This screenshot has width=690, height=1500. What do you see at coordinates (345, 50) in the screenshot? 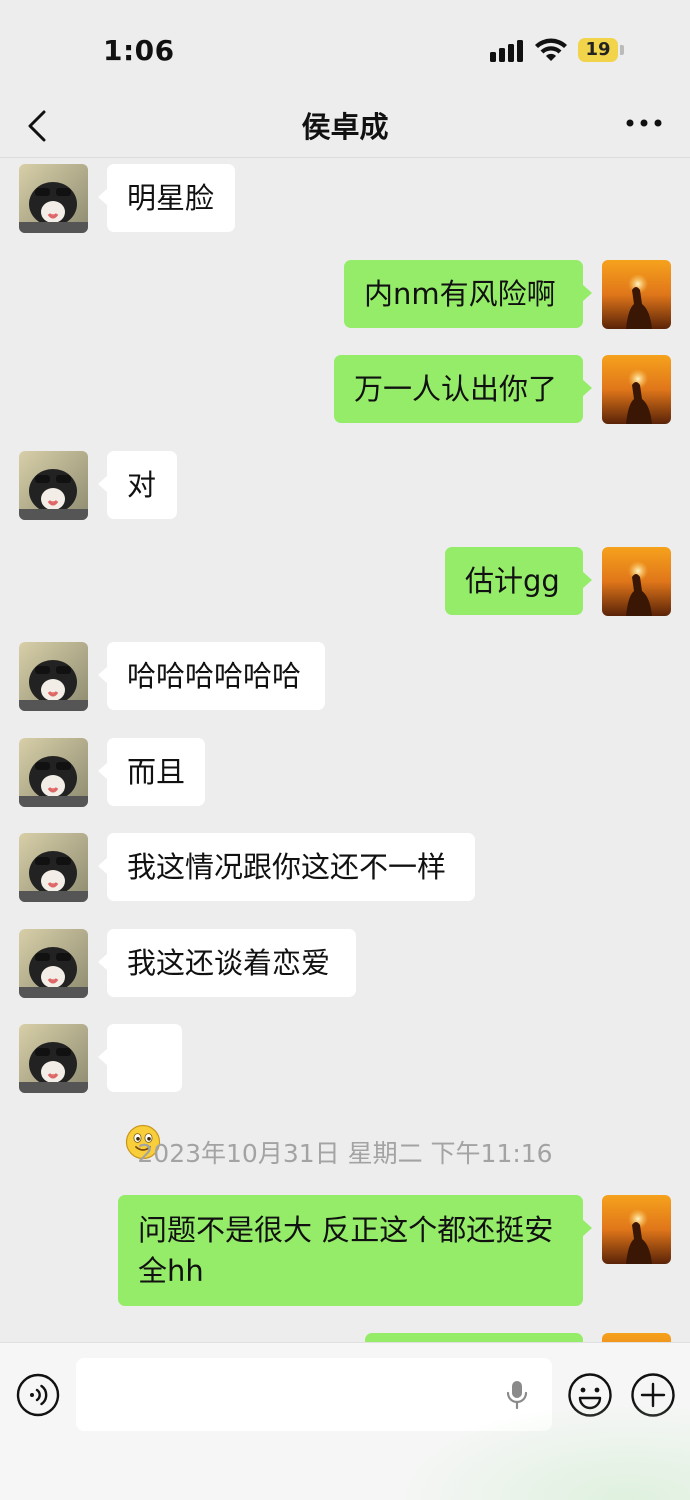
I see `status-bar: 1:06 19` at bounding box center [345, 50].